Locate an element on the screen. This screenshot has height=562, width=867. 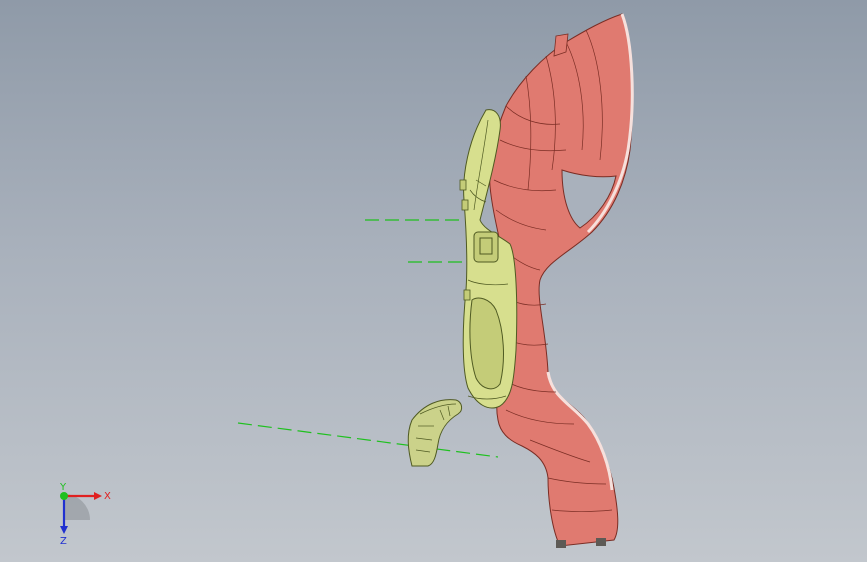
z-axis-arrow is located at coordinates (64, 530).